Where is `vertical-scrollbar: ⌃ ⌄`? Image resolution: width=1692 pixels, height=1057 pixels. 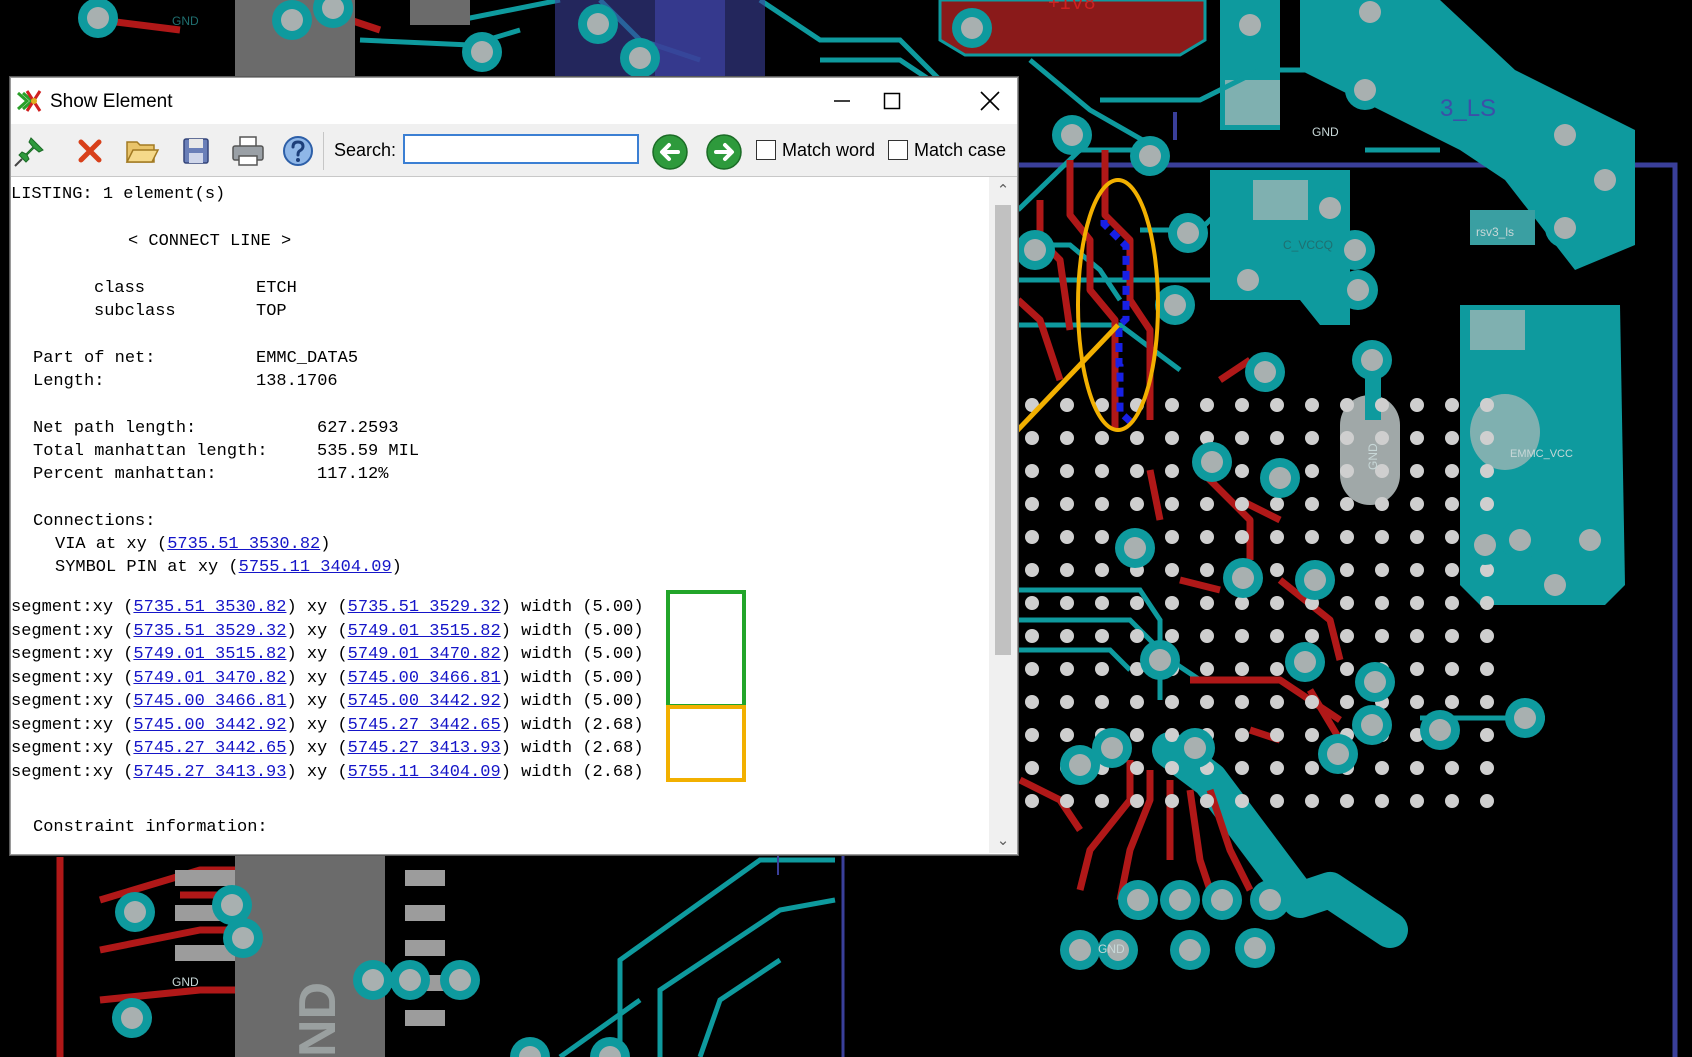
vertical-scrollbar: ⌃ ⌄ is located at coordinates (1003, 515).